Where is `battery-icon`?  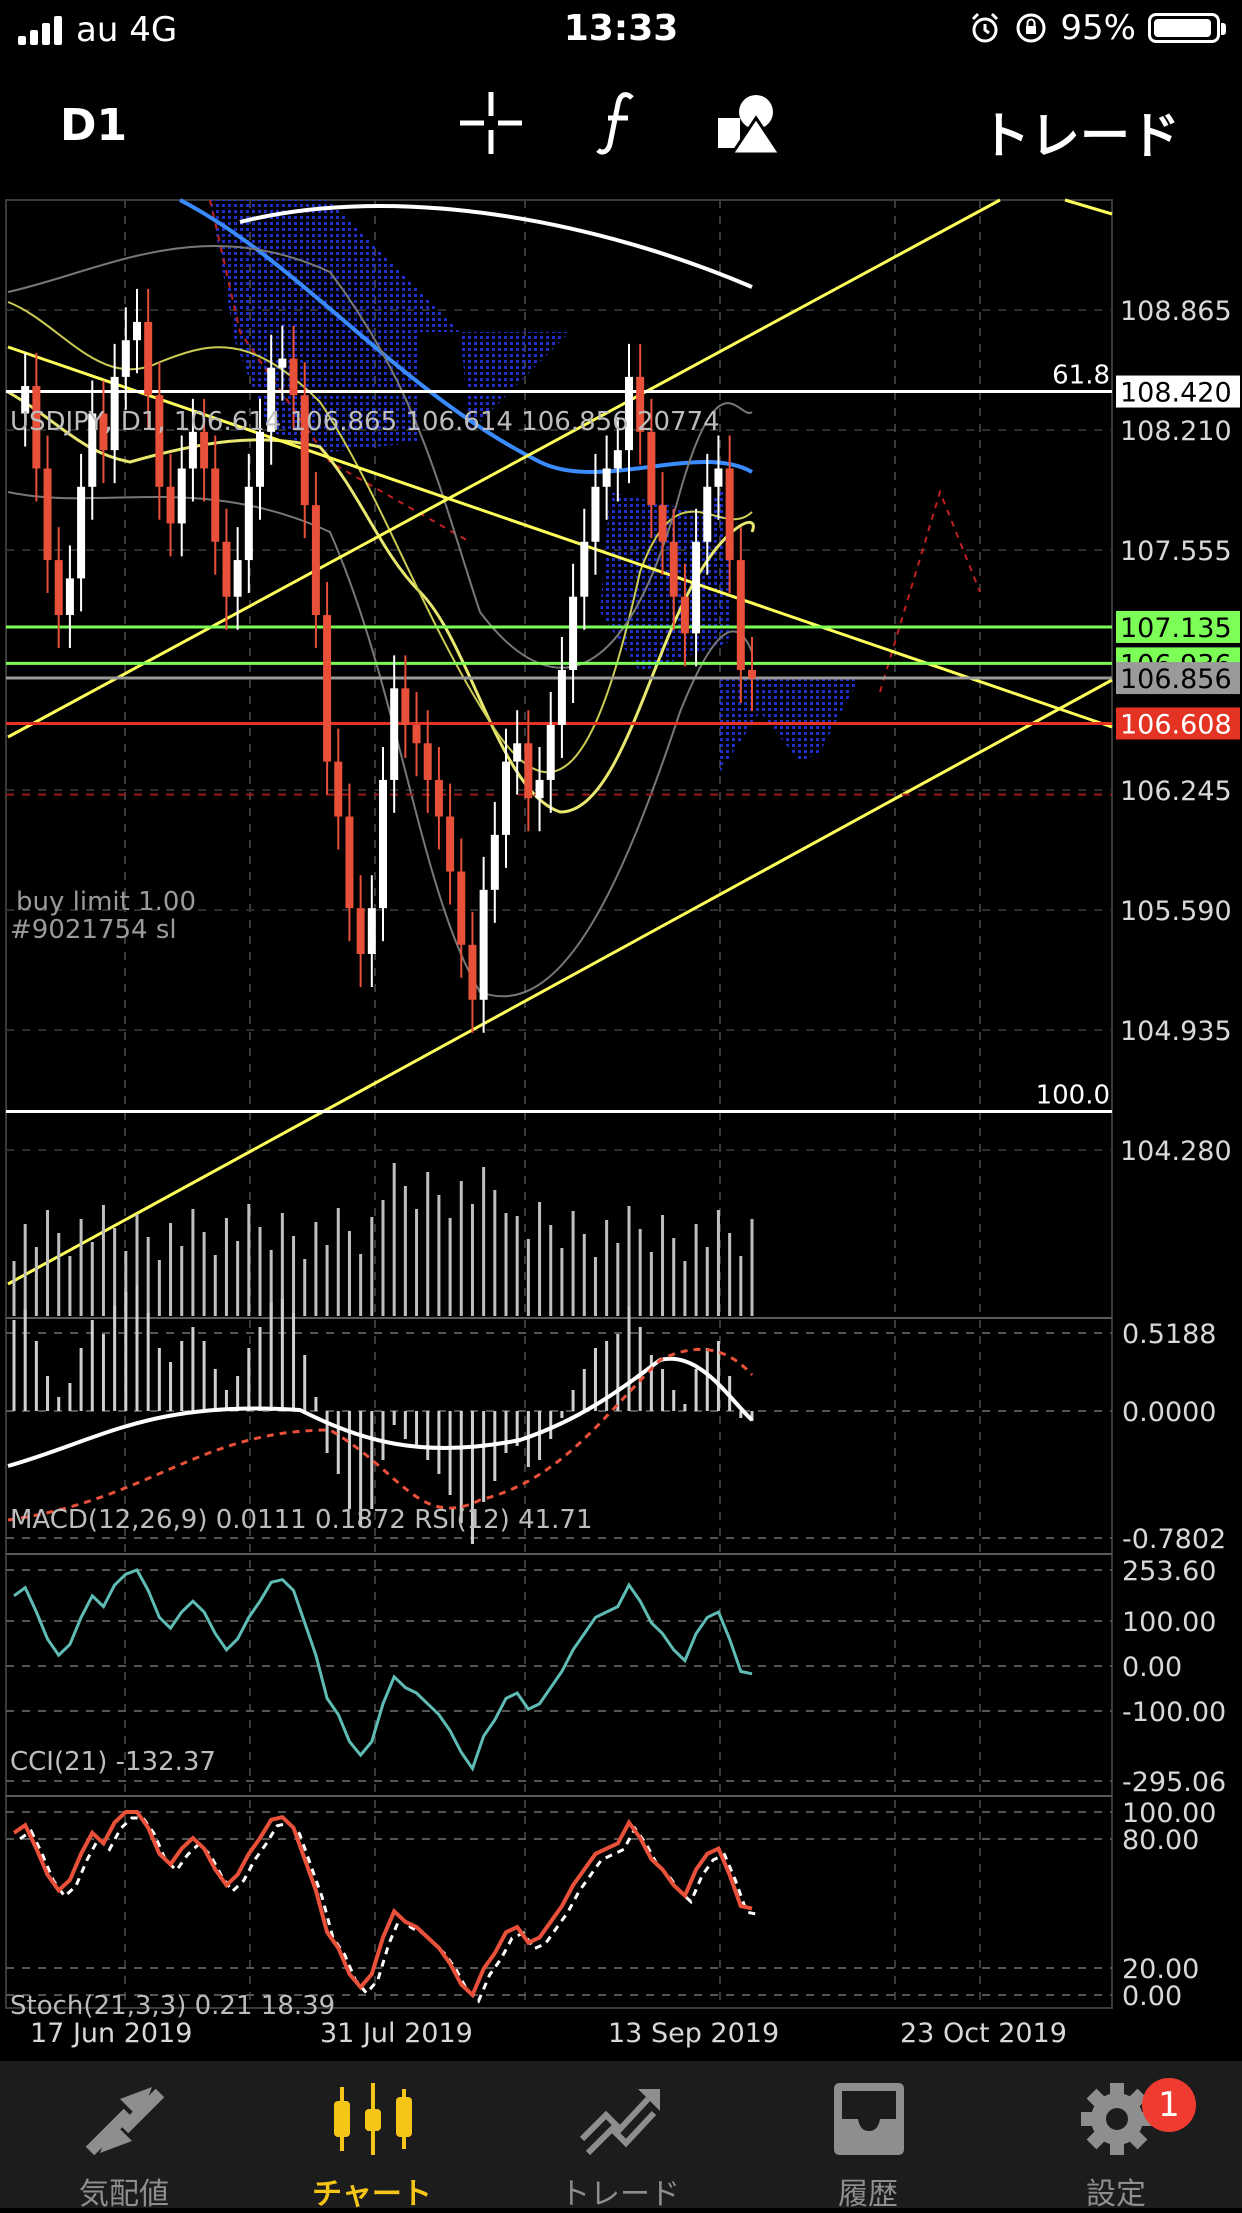 battery-icon is located at coordinates (1187, 28).